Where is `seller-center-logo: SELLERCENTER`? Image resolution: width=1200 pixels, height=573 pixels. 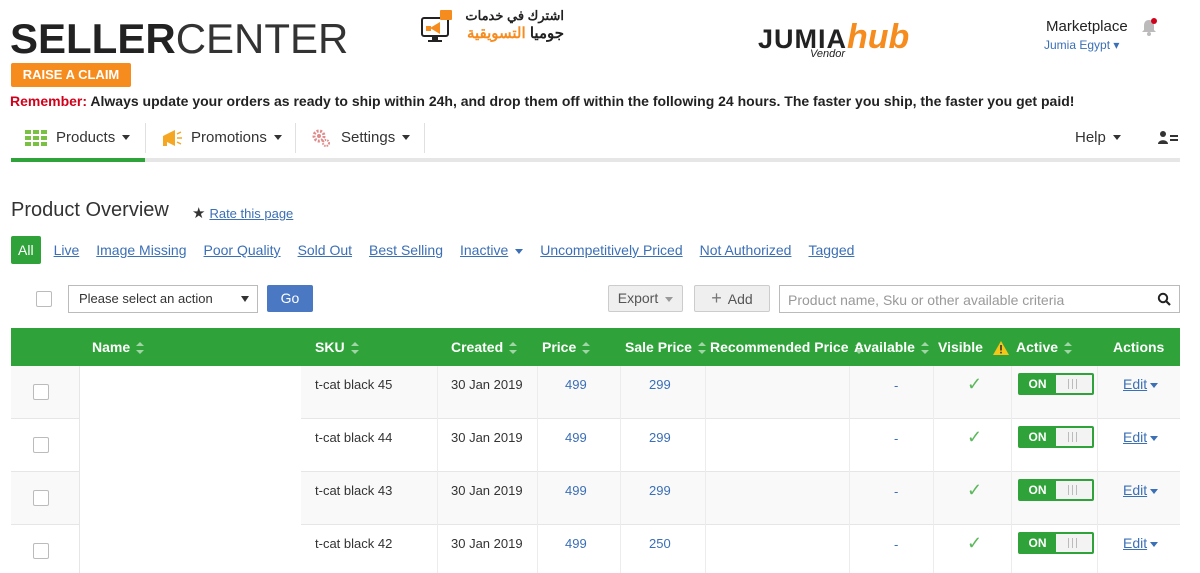 seller-center-logo: SELLERCENTER is located at coordinates (179, 39).